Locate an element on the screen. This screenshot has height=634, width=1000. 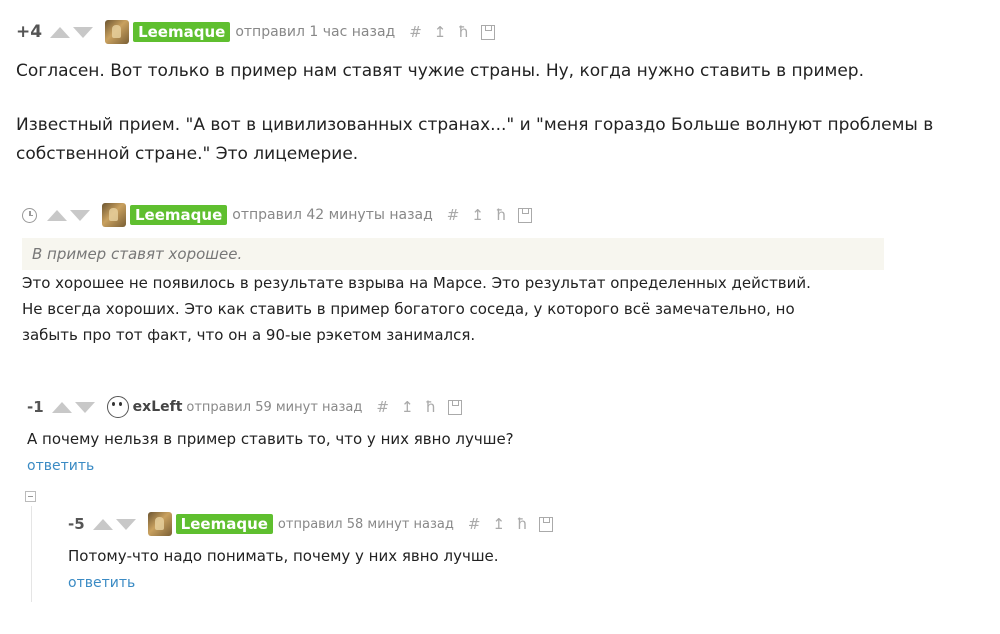
comment-time: отправил 59 минут назад is located at coordinates (274, 407).